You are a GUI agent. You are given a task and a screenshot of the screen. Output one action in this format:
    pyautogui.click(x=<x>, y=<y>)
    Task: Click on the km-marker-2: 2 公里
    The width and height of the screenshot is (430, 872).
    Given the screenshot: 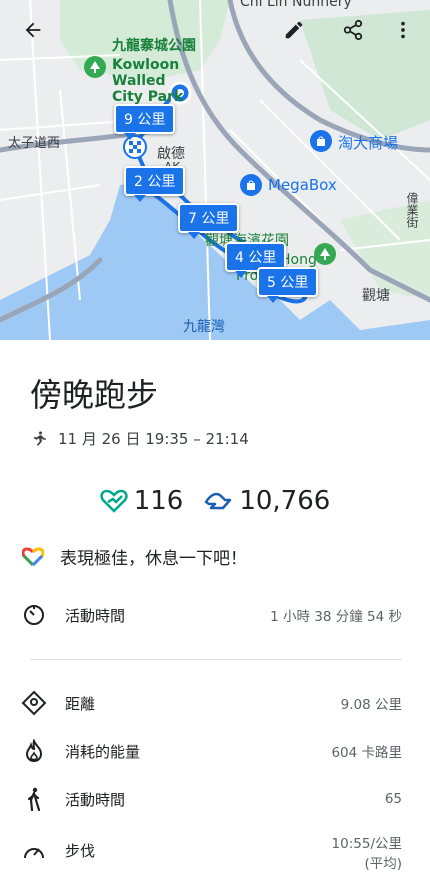 What is the action you would take?
    pyautogui.click(x=155, y=184)
    